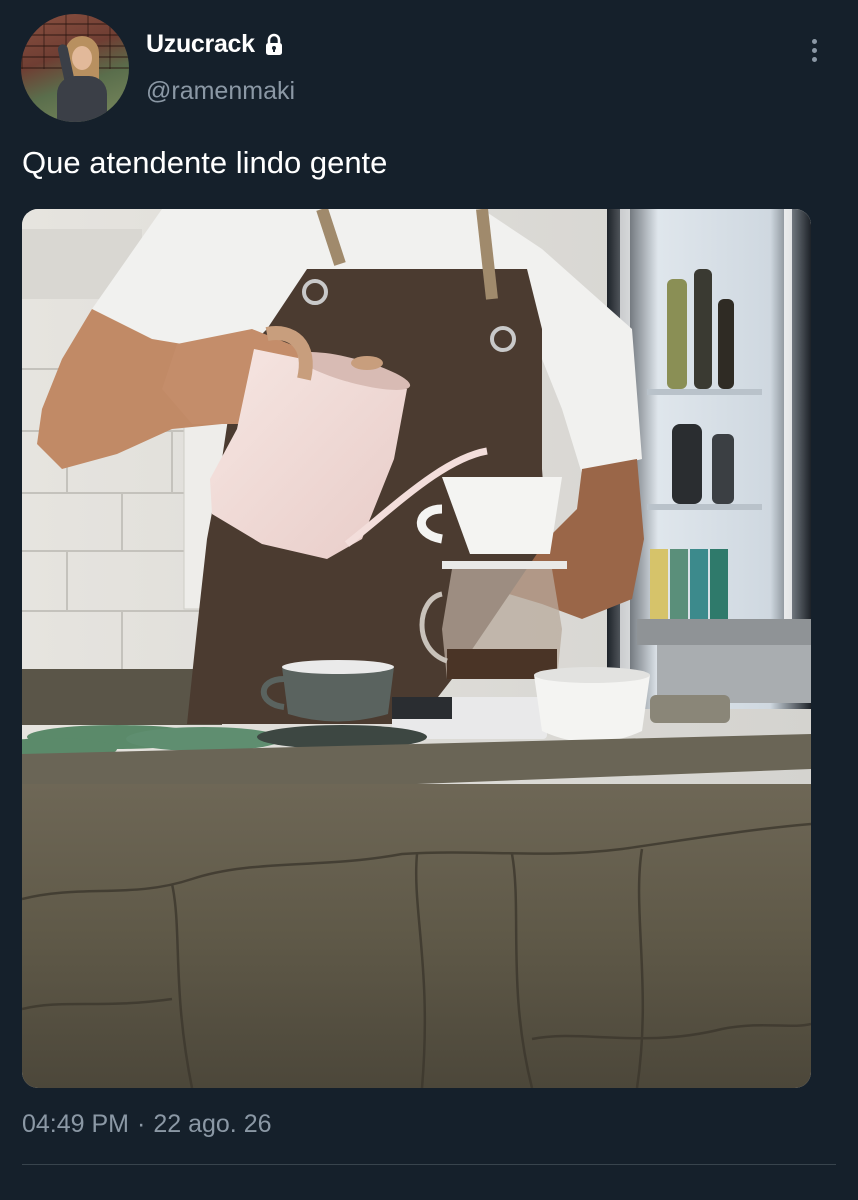  What do you see at coordinates (220, 91) in the screenshot?
I see `username-handle: @ramenmaki` at bounding box center [220, 91].